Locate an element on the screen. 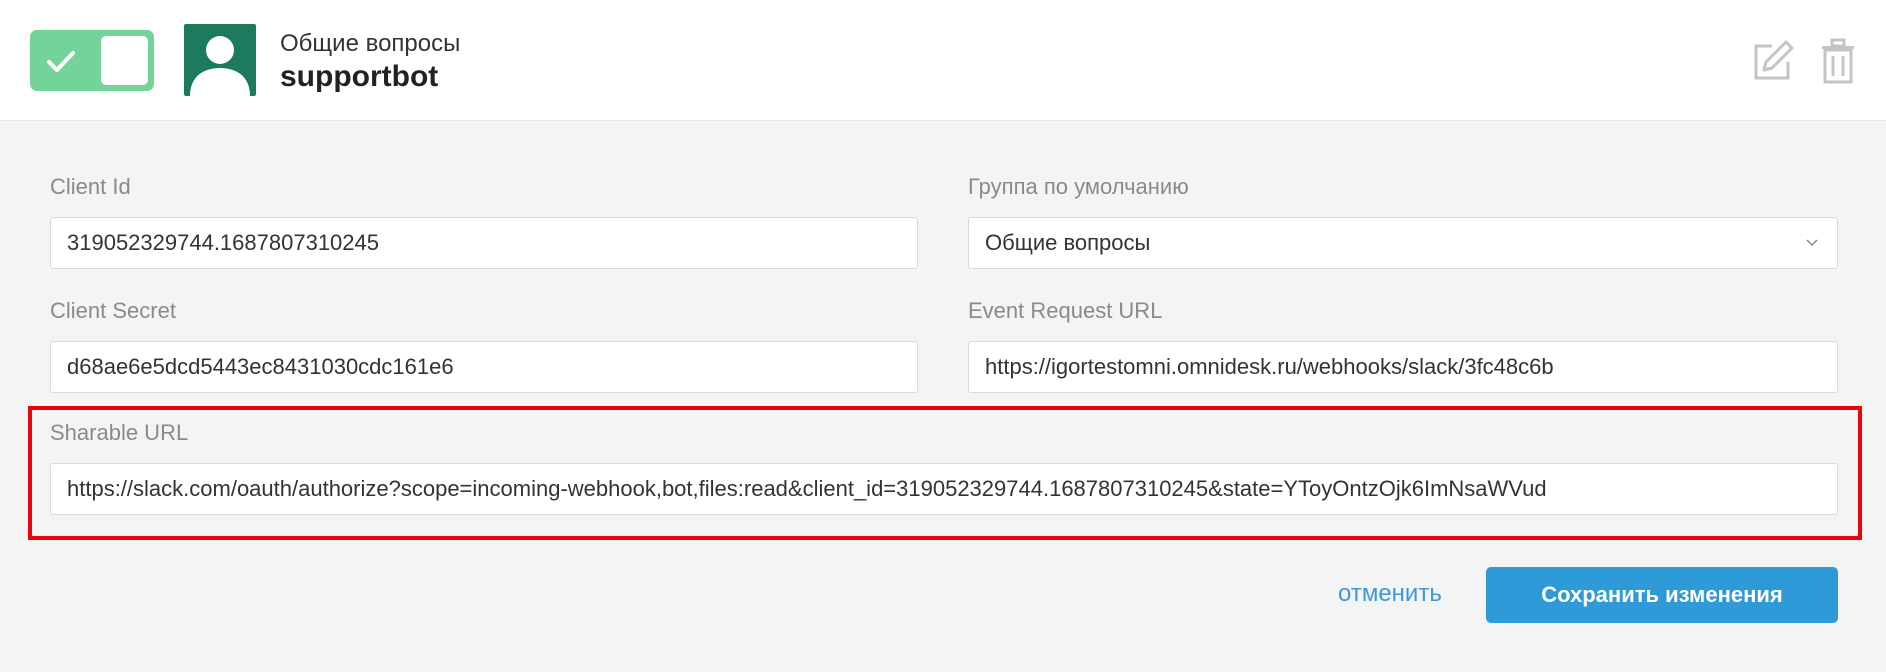  client-id-label: Client Id is located at coordinates (90, 186).